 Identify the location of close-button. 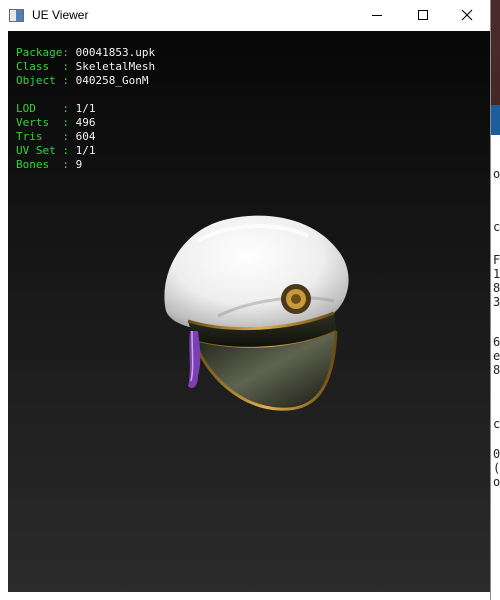
(467, 15).